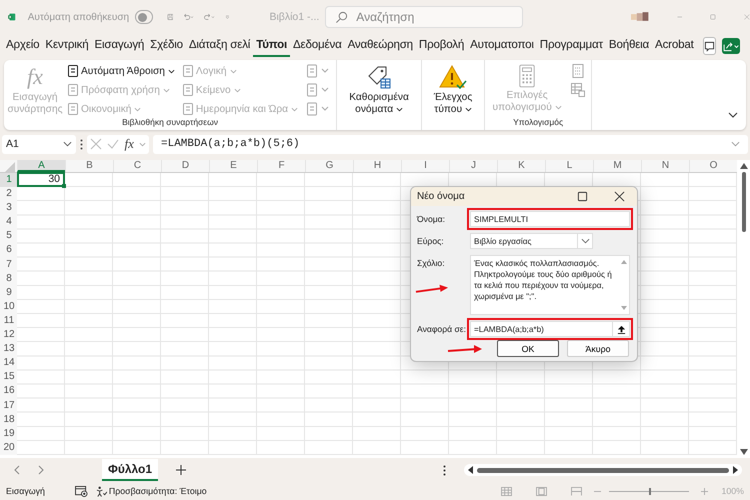 The width and height of the screenshot is (750, 500). Describe the element at coordinates (424, 17) in the screenshot. I see `search-field: Αναζήτηση` at that location.